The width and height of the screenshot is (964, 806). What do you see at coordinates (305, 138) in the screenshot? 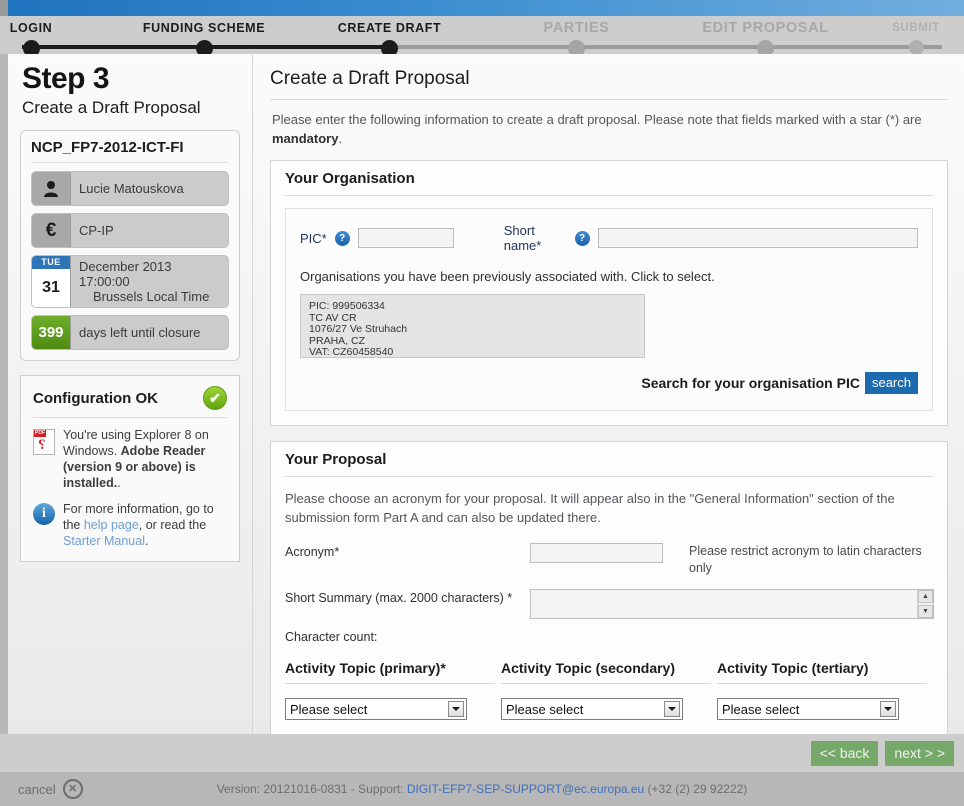
I see `page-intro-bold: mandatory` at bounding box center [305, 138].